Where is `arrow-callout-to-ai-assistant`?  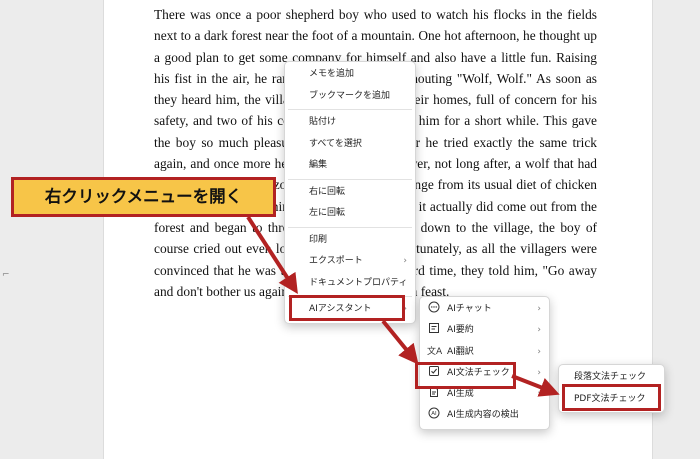 arrow-callout-to-ai-assistant is located at coordinates (272, 255).